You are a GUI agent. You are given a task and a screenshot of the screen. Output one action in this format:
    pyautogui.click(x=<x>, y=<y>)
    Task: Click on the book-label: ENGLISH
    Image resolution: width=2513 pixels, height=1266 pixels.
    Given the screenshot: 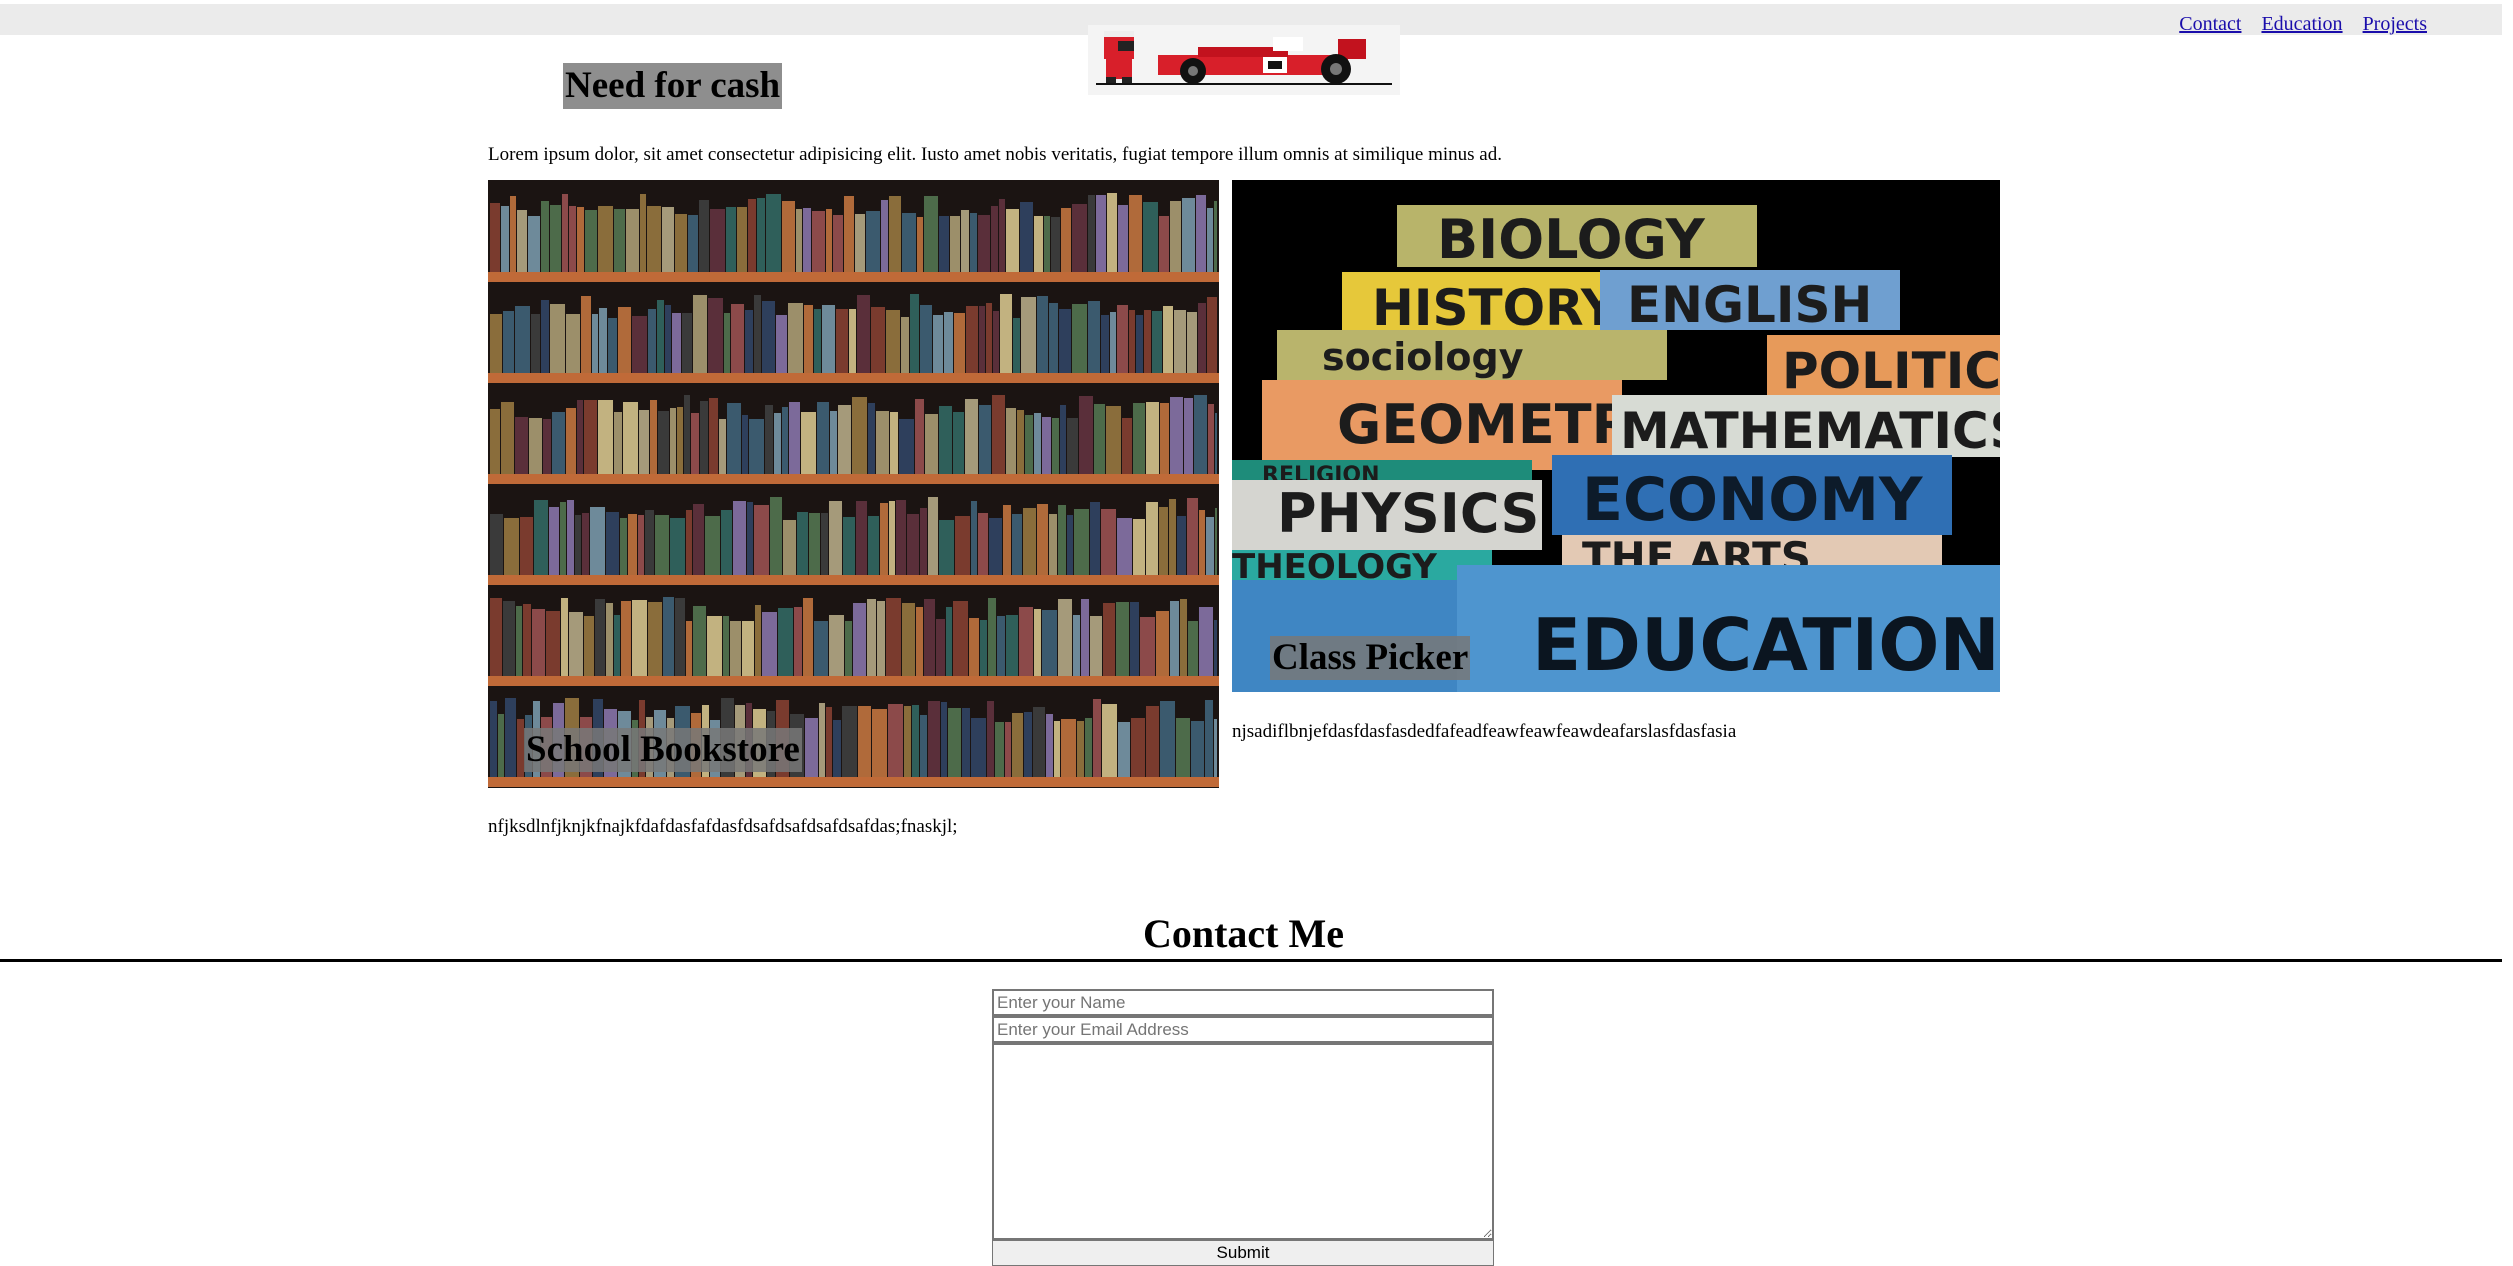 What is the action you would take?
    pyautogui.click(x=1749, y=305)
    